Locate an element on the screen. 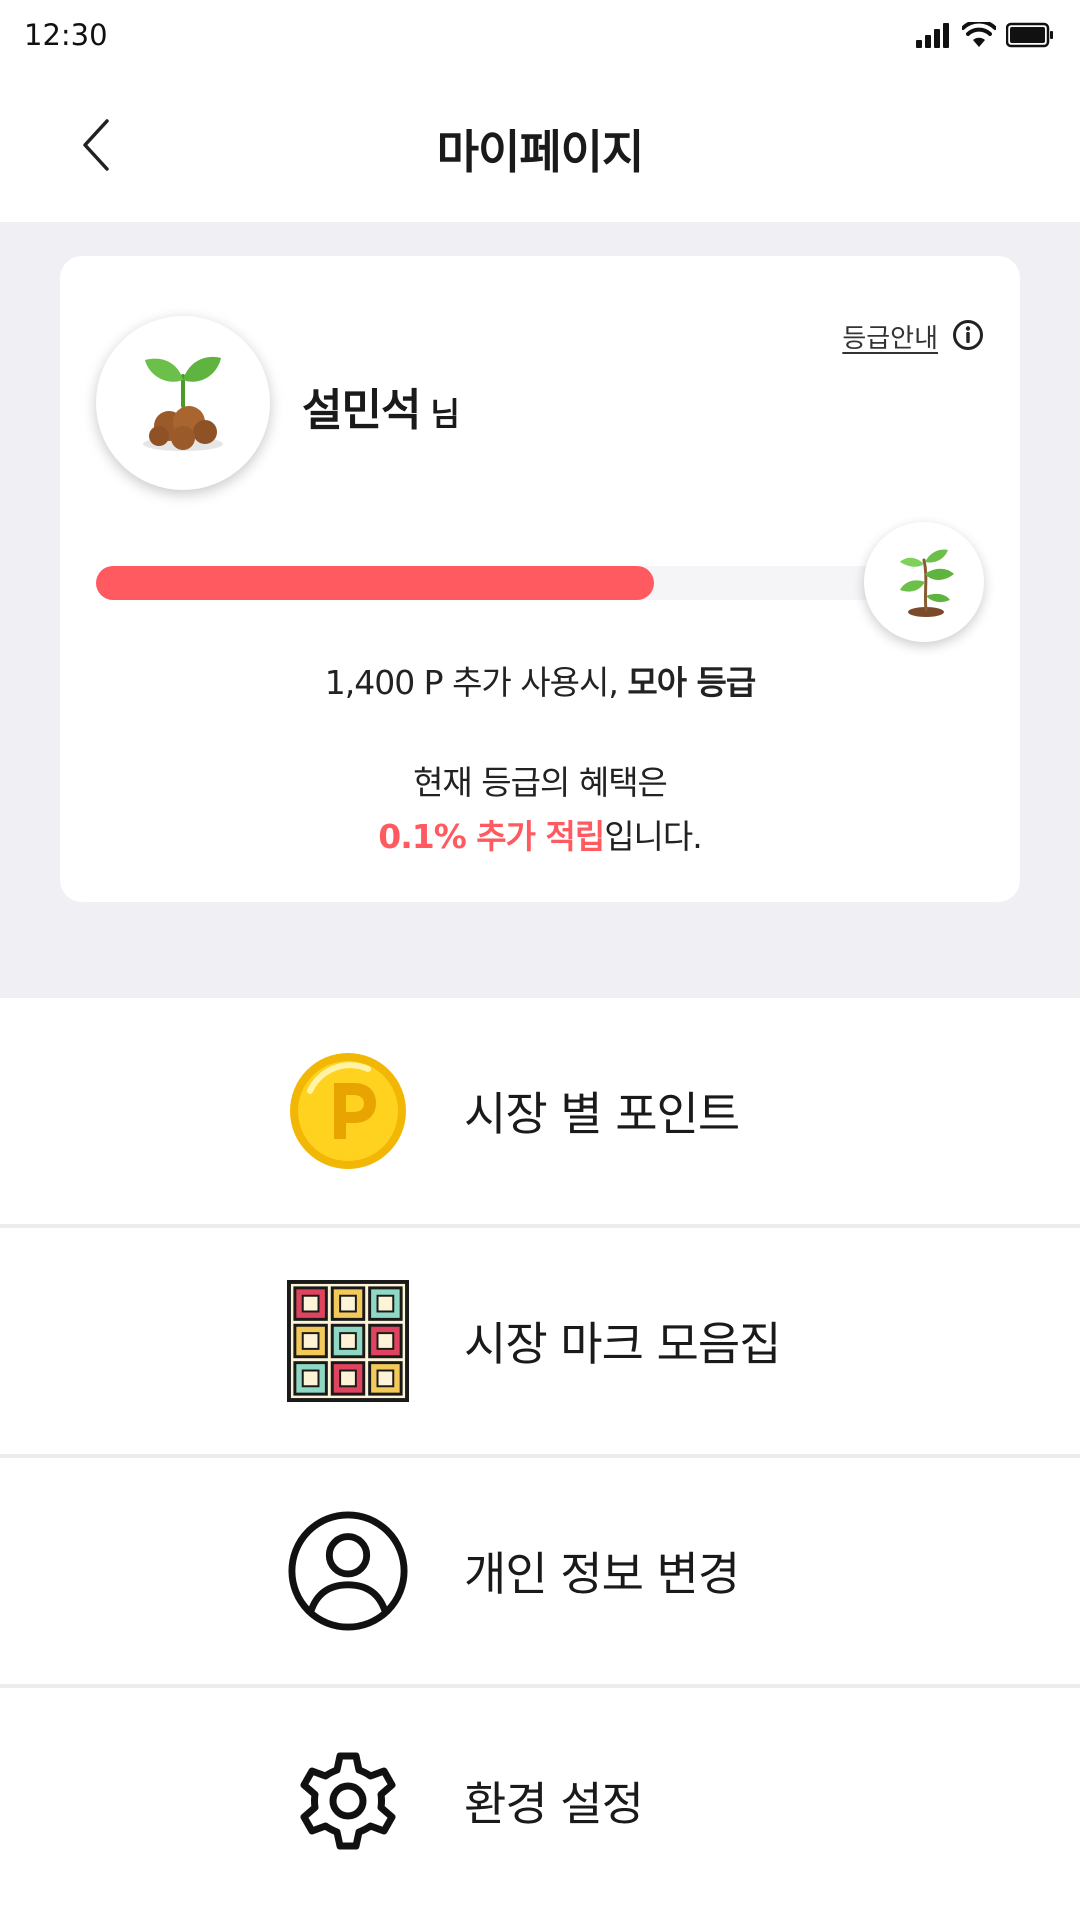  benefit-highlight: 0.1% 추가 적립 is located at coordinates (491, 836).